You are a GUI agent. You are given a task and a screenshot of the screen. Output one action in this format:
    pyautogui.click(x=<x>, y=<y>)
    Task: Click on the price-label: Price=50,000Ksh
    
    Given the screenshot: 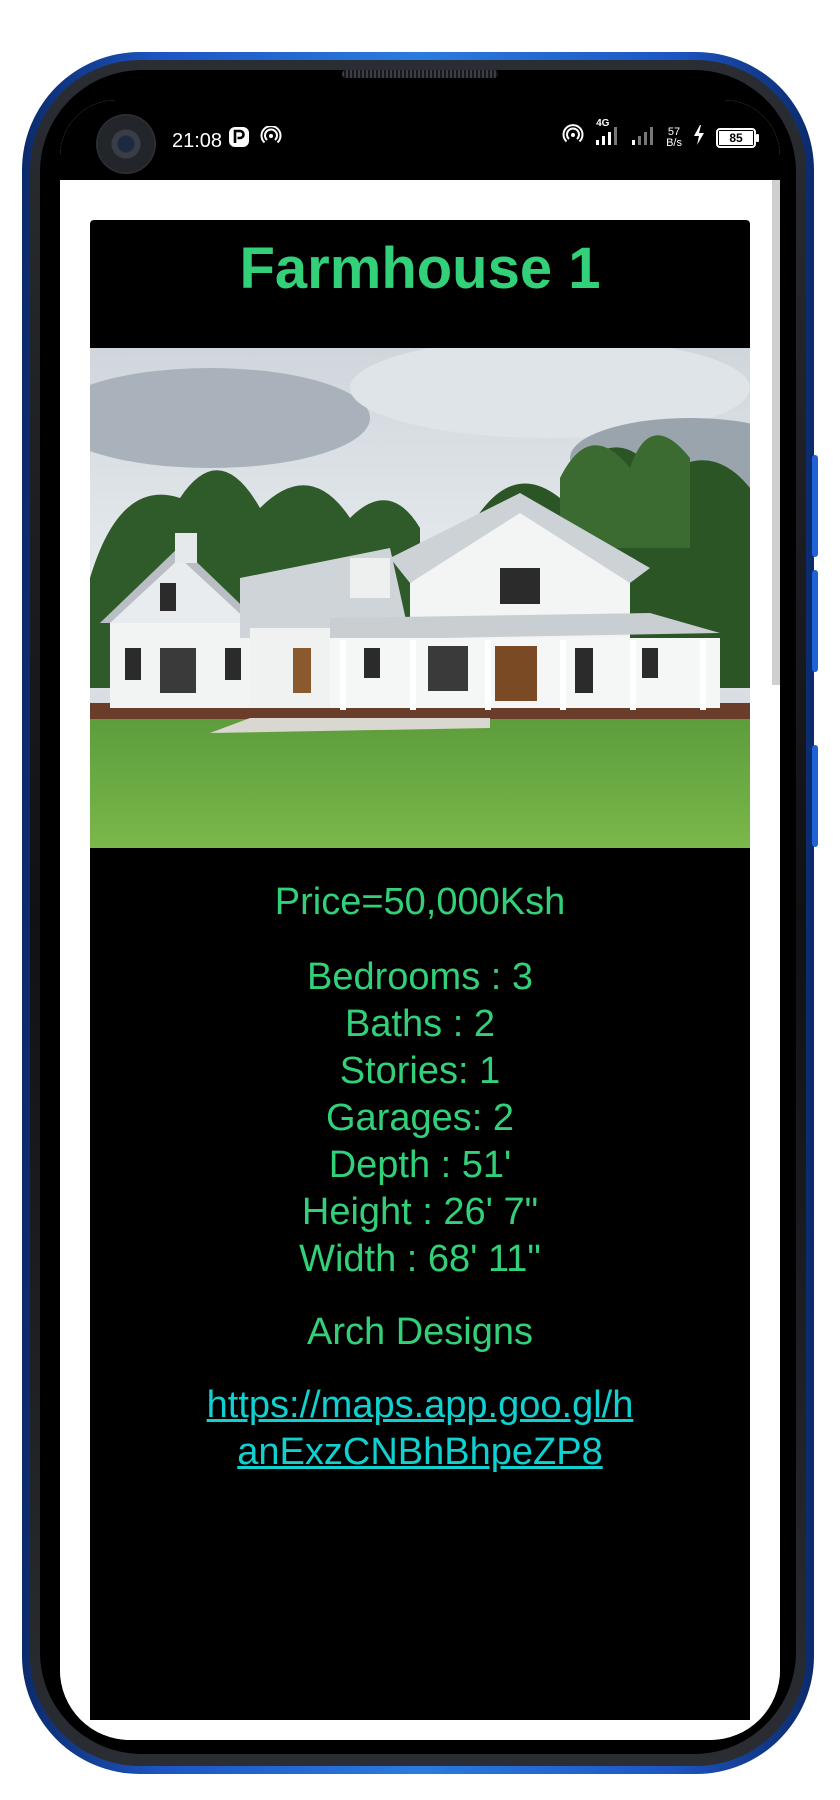 What is the action you would take?
    pyautogui.click(x=420, y=902)
    